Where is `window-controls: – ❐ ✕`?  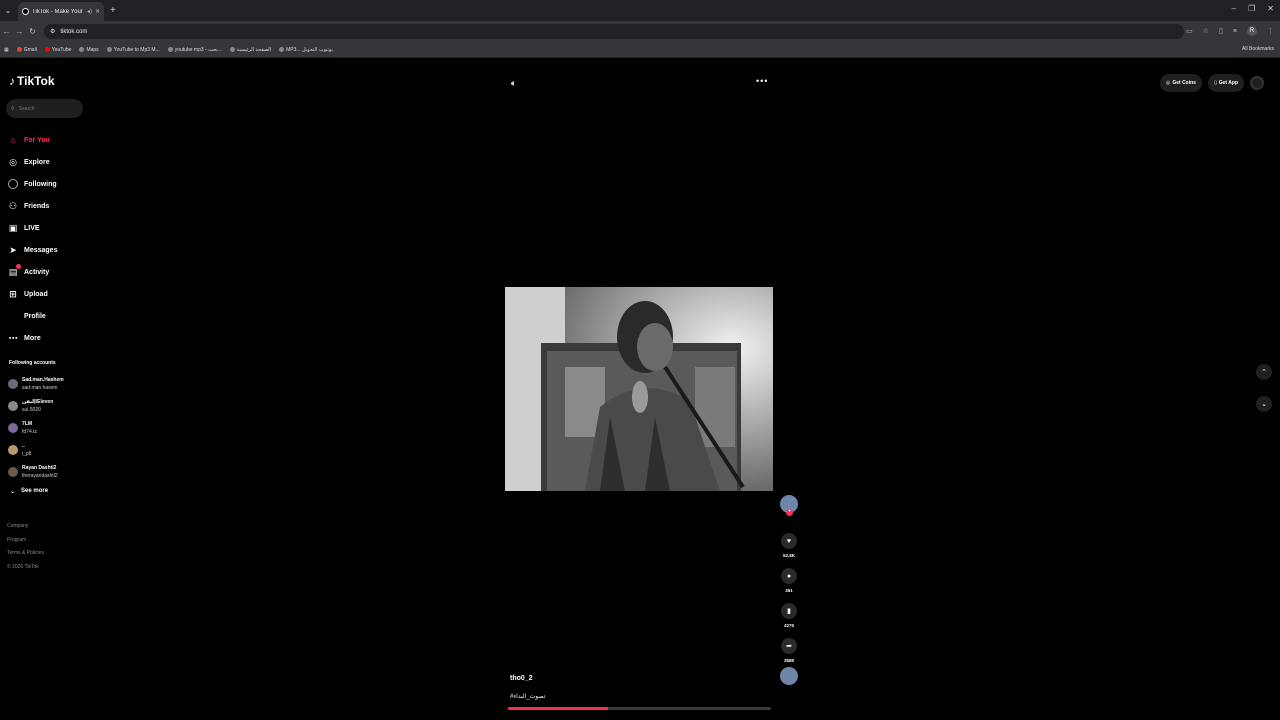
window-controls: – ❐ ✕ is located at coordinates (1253, 8).